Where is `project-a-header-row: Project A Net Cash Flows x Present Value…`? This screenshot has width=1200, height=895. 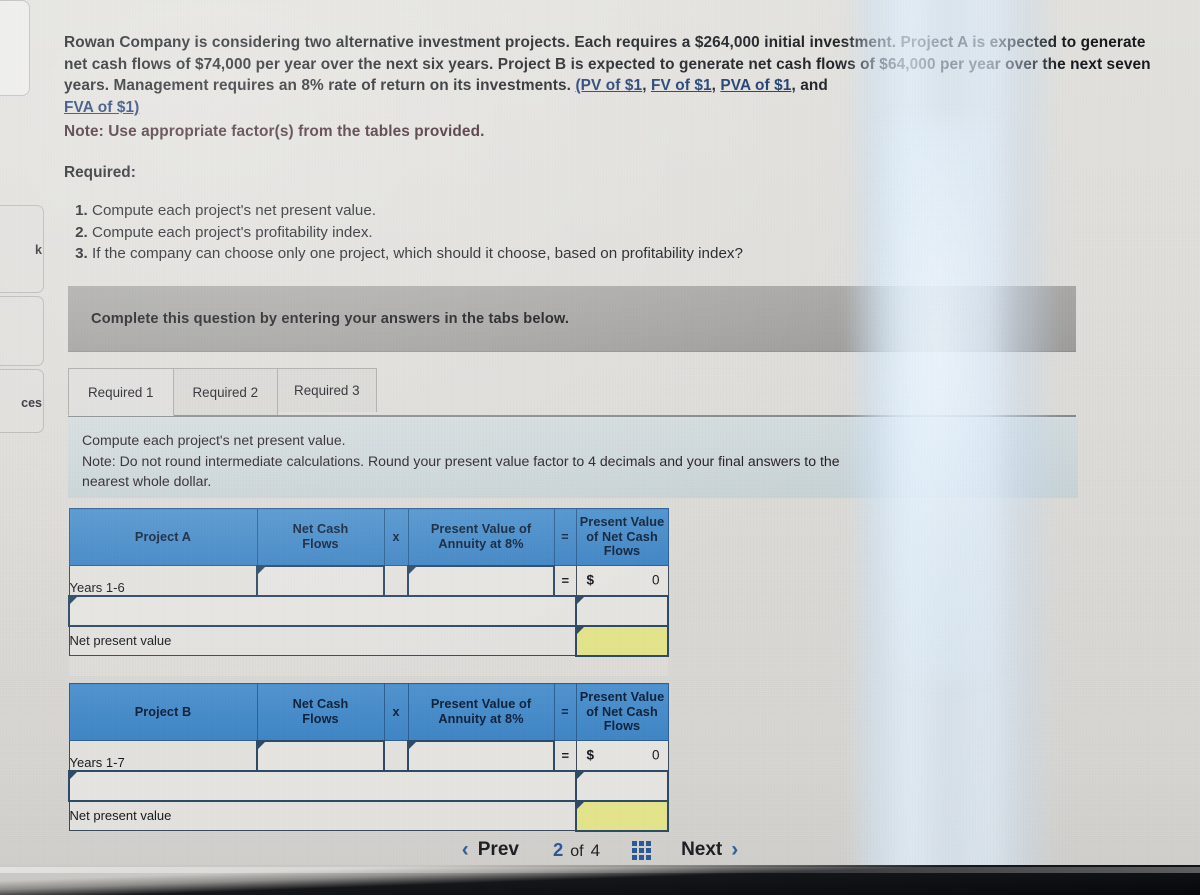 project-a-header-row: Project A Net Cash Flows x Present Value… is located at coordinates (368, 537).